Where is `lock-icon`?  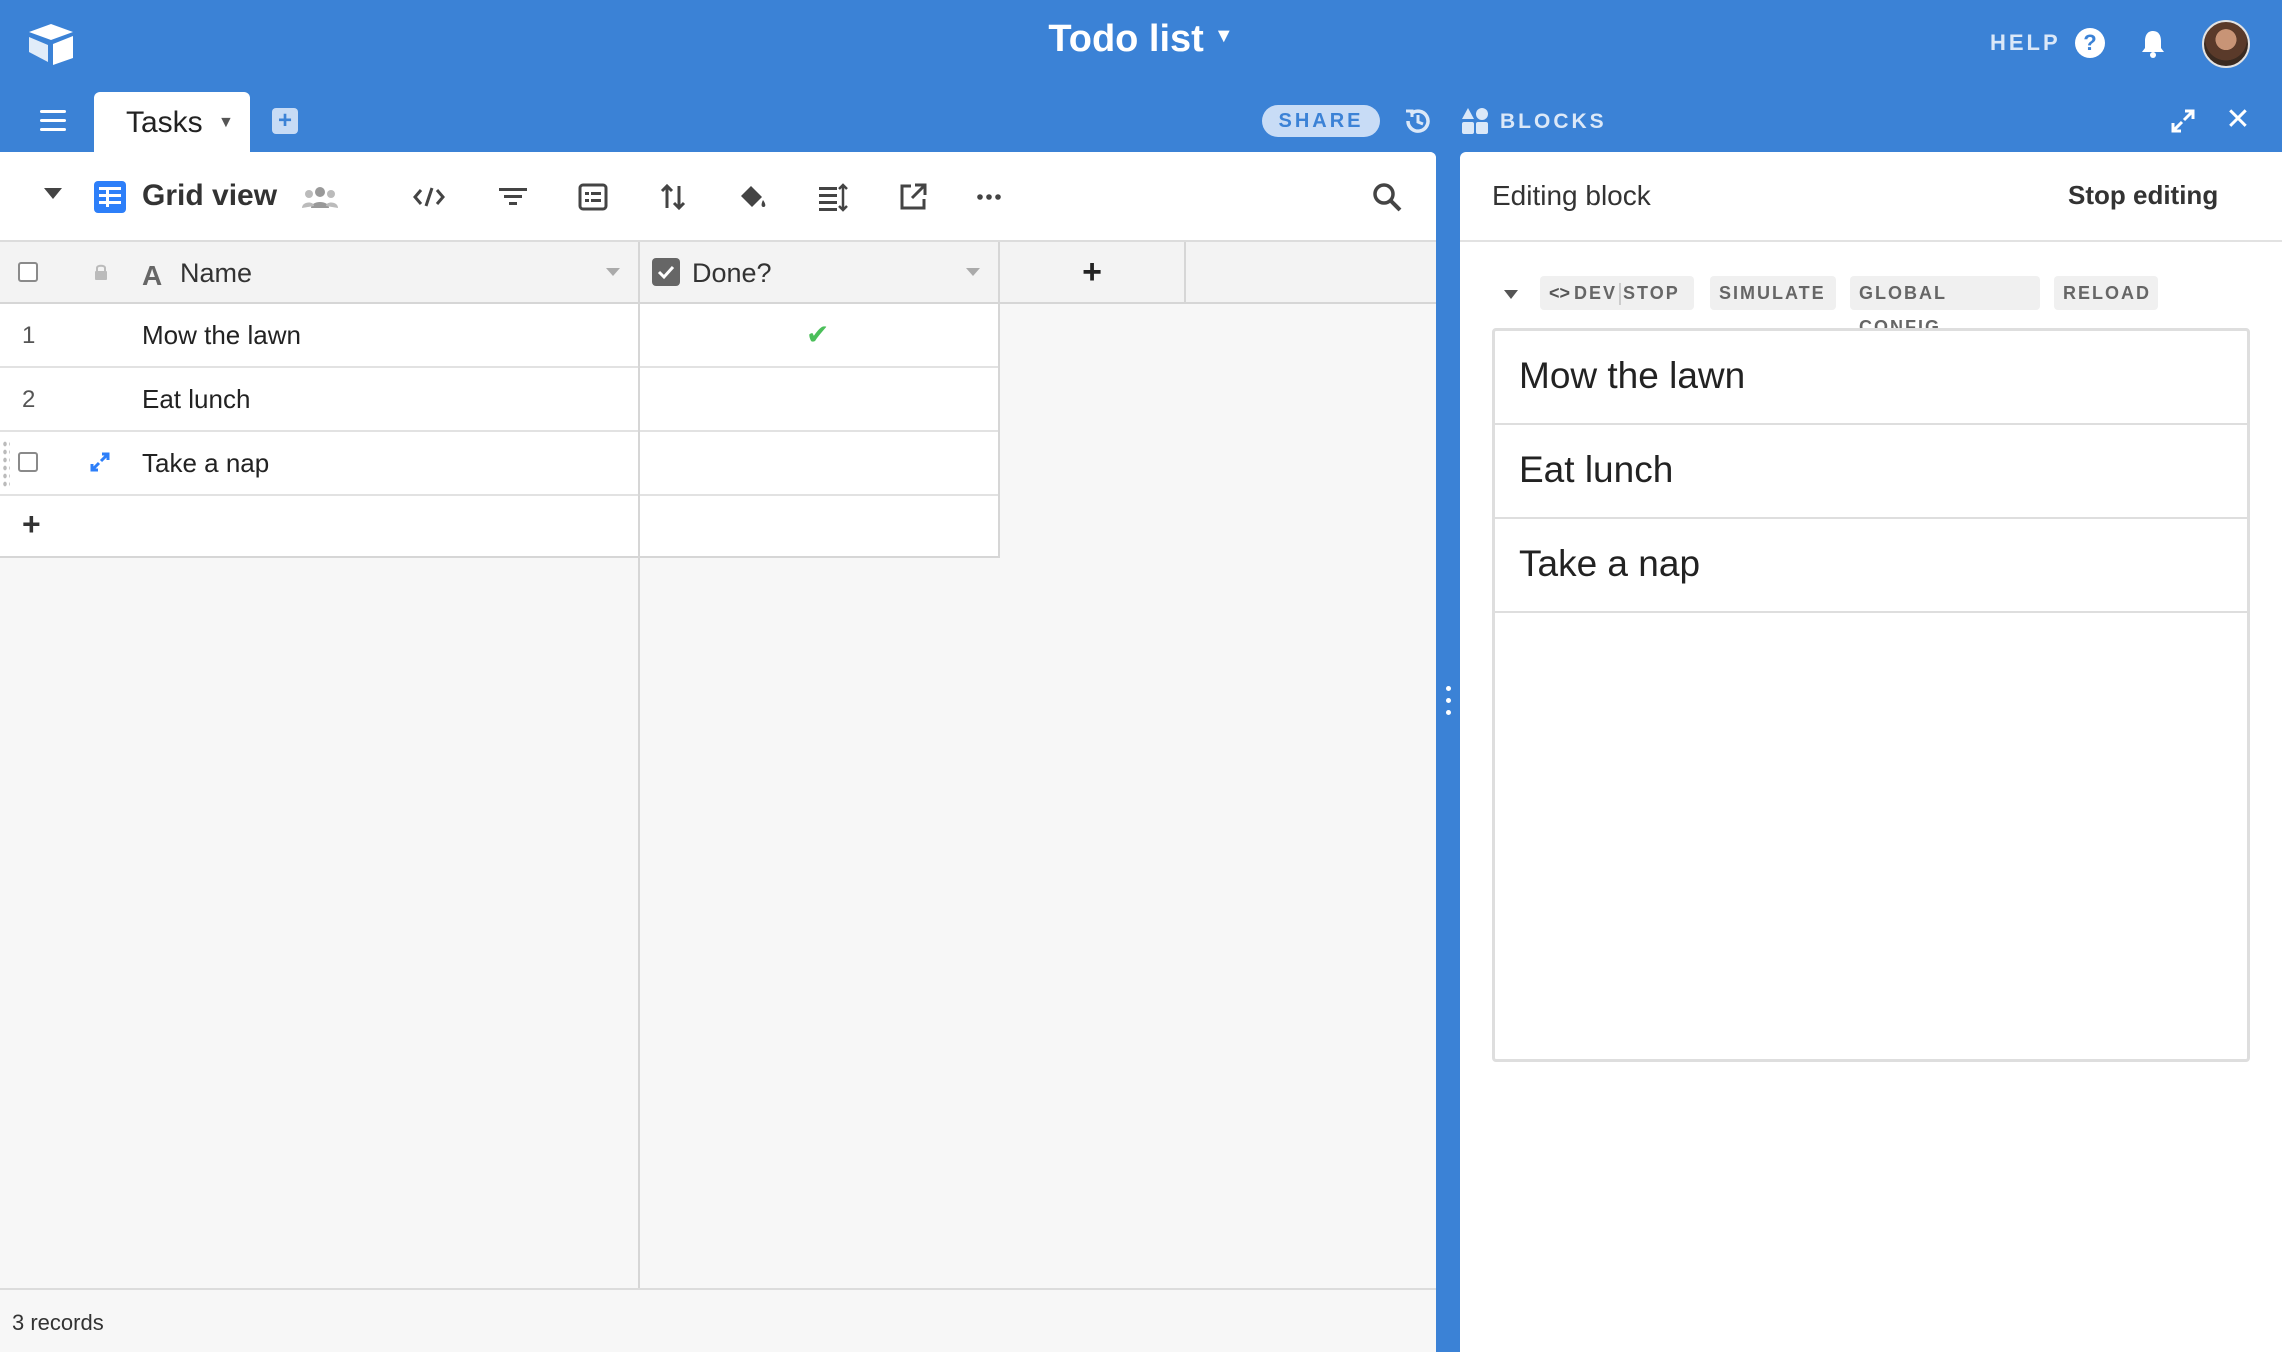
lock-icon is located at coordinates (101, 272).